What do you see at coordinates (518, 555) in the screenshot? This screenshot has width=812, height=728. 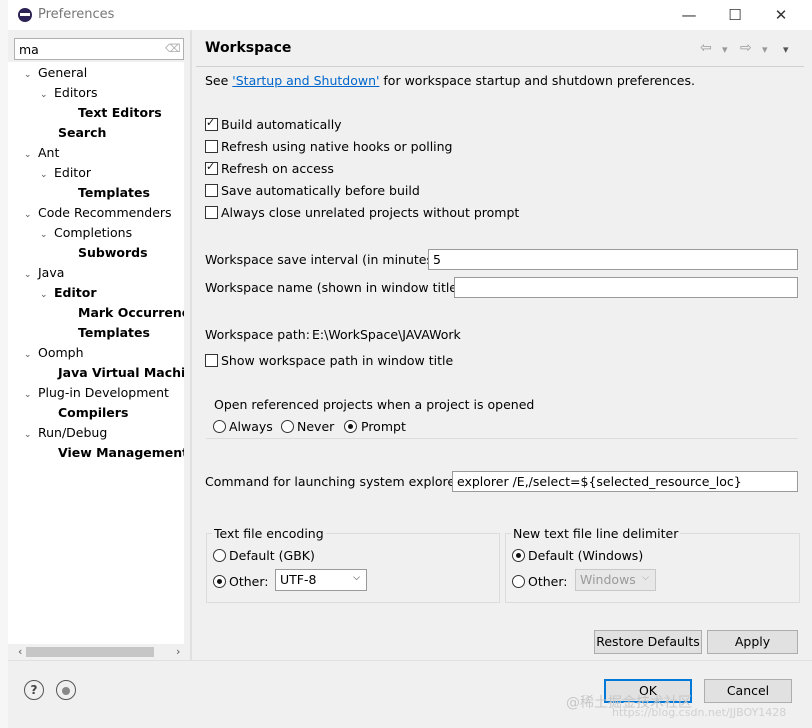 I see `delimiter-default-radio` at bounding box center [518, 555].